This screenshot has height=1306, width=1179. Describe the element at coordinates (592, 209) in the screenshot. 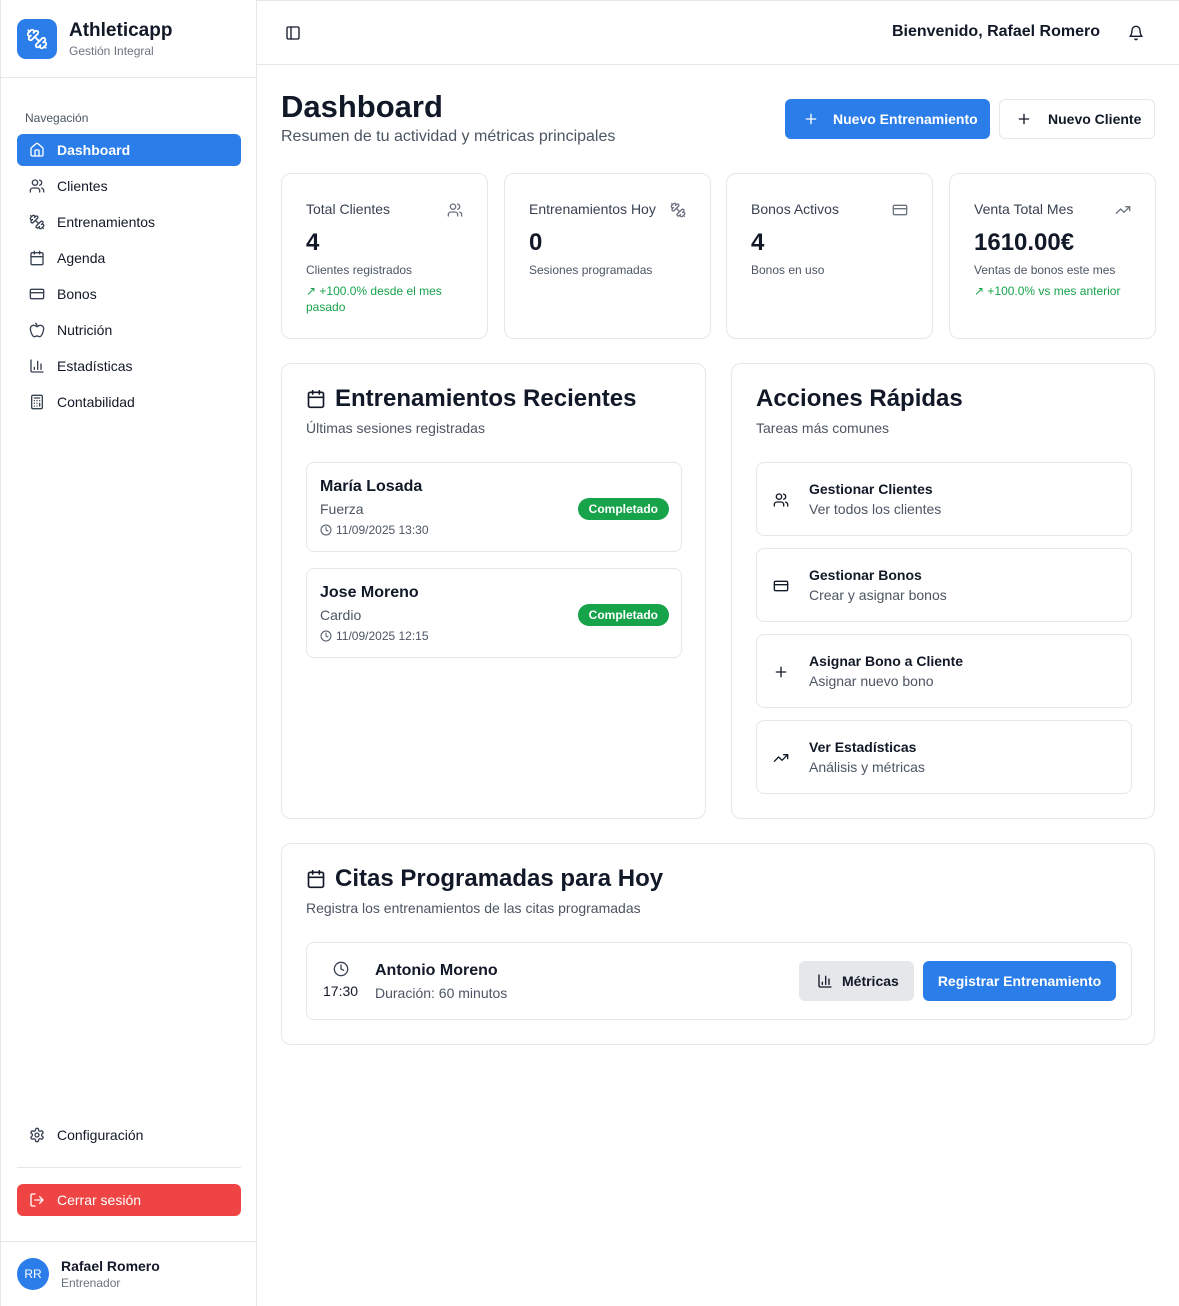

I see `stat-label: Entrenamientos Hoy` at that location.